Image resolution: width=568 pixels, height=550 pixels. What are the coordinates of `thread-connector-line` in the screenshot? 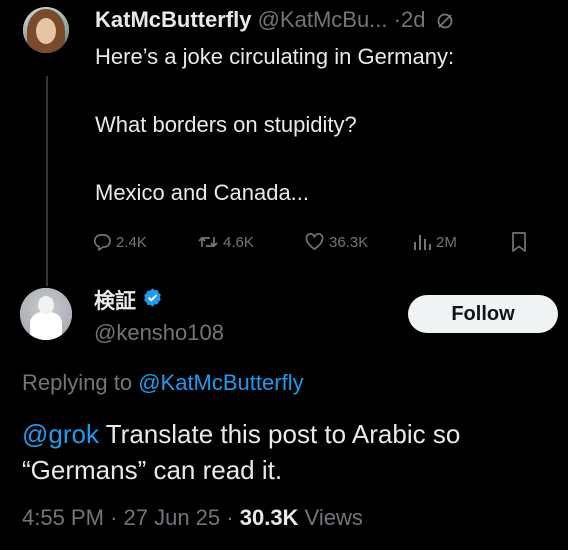 It's located at (47, 181).